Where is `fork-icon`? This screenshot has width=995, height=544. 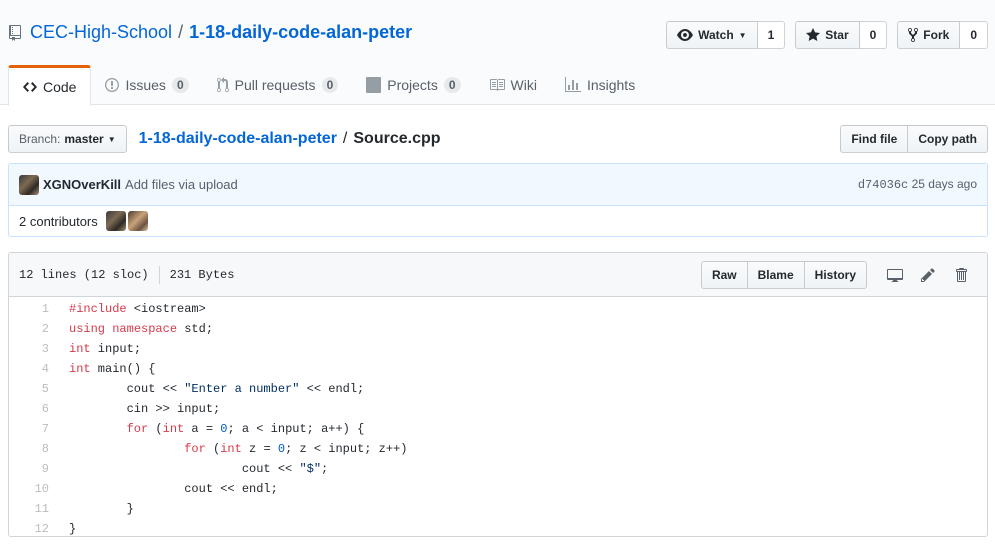
fork-icon is located at coordinates (913, 35).